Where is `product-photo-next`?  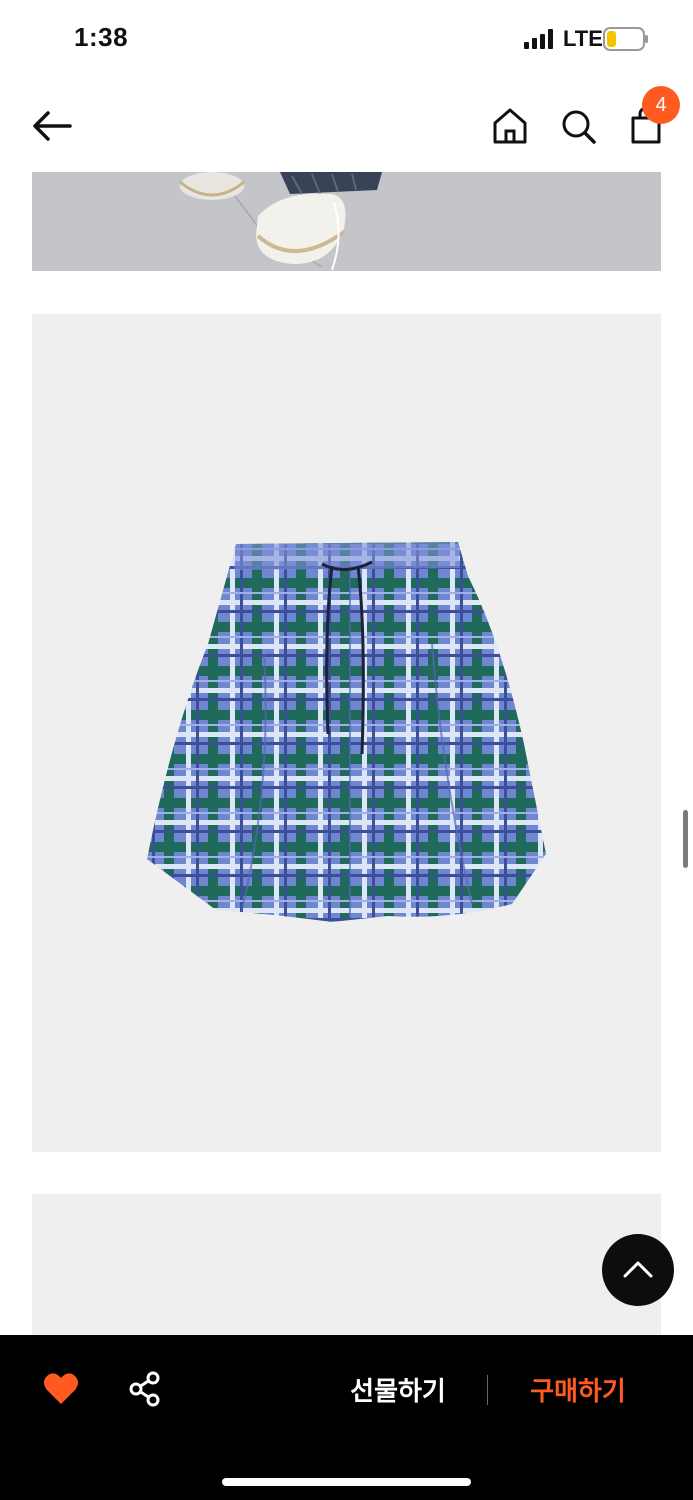
product-photo-next is located at coordinates (346, 1269).